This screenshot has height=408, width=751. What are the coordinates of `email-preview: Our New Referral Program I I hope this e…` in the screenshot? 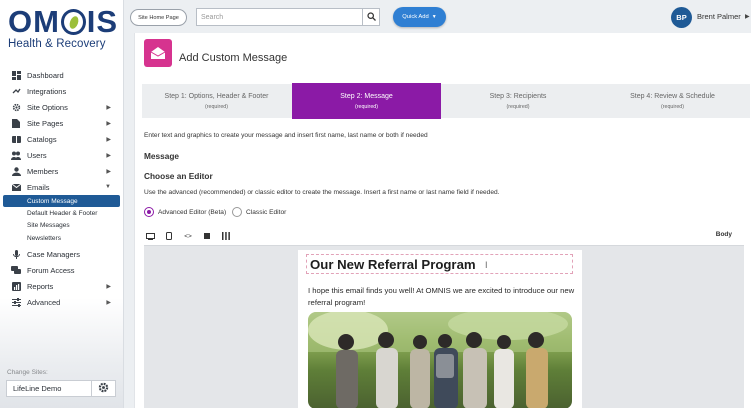 It's located at (440, 329).